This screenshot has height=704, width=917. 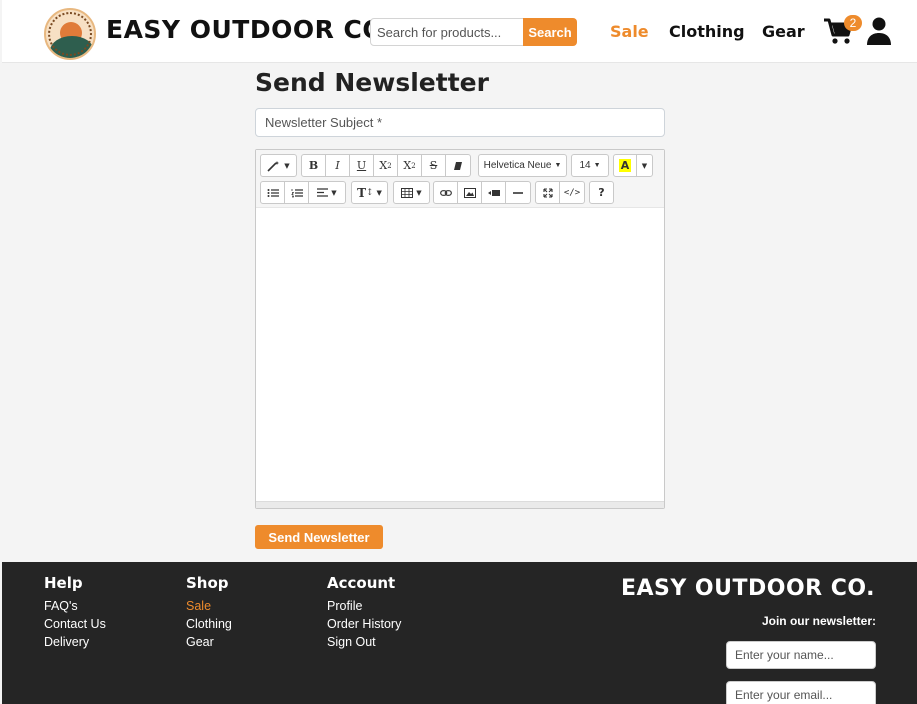 What do you see at coordinates (625, 165) in the screenshot?
I see `highlight-color-icon: A` at bounding box center [625, 165].